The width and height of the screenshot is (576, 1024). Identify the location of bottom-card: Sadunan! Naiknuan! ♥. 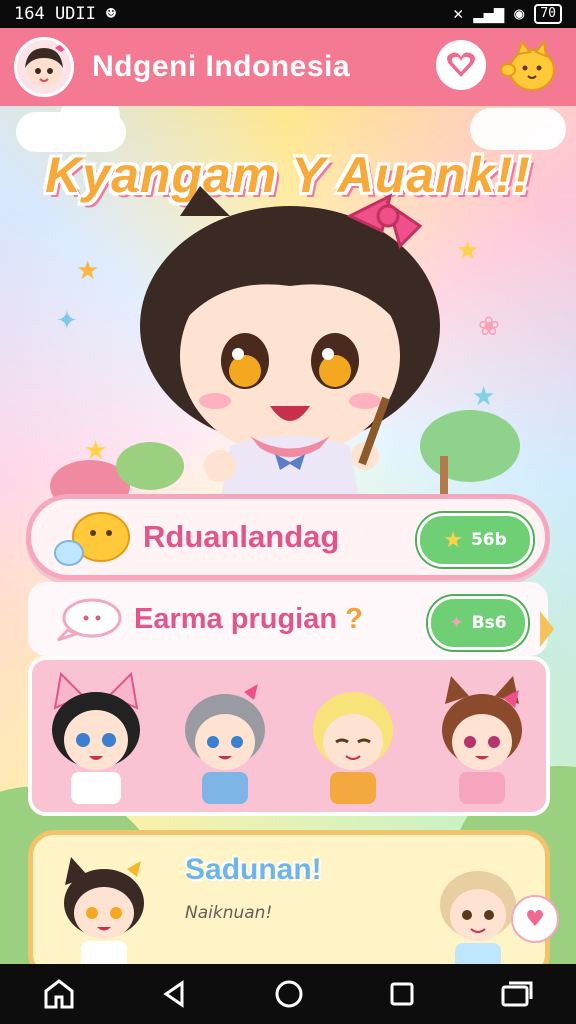
(293, 897).